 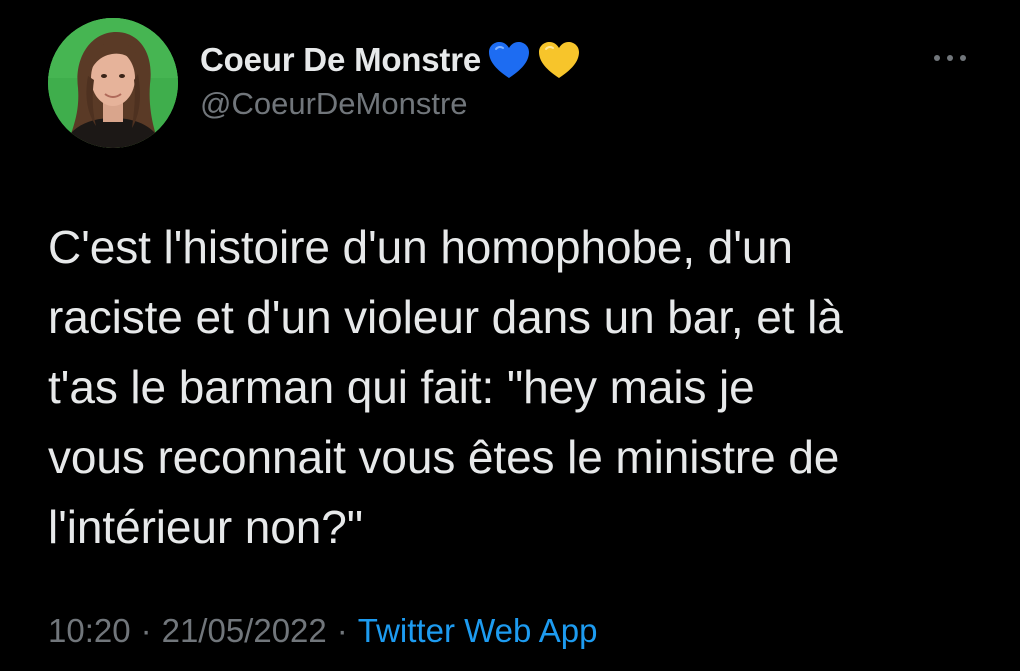 I want to click on tweet-date: 21/05/2022, so click(x=244, y=631).